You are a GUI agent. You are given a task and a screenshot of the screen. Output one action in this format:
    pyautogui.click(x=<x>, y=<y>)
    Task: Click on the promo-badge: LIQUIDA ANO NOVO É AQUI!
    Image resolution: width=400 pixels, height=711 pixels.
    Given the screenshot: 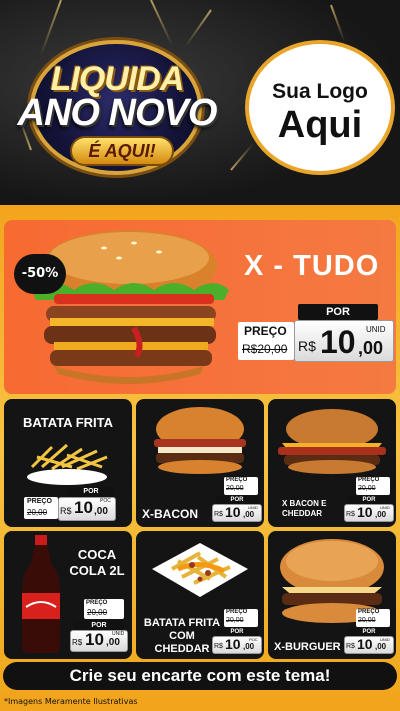 What is the action you would take?
    pyautogui.click(x=117, y=105)
    